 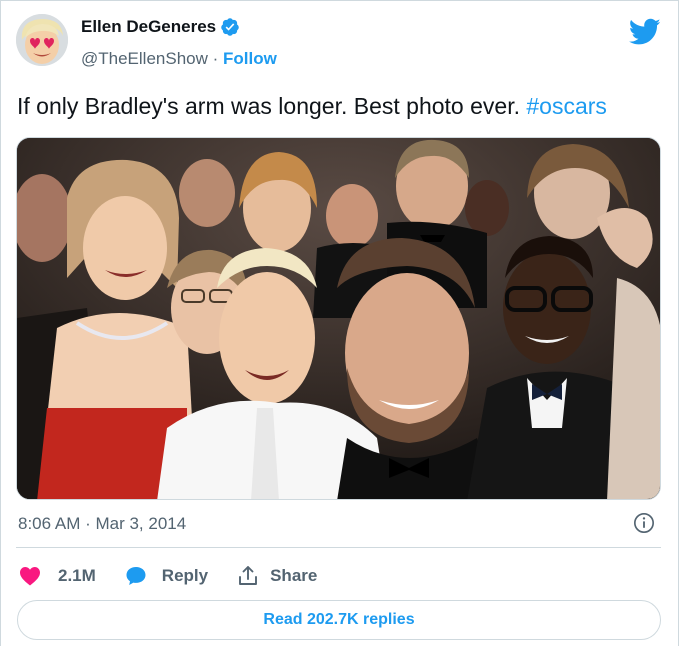 What do you see at coordinates (250, 58) in the screenshot?
I see `follow-button: Follow` at bounding box center [250, 58].